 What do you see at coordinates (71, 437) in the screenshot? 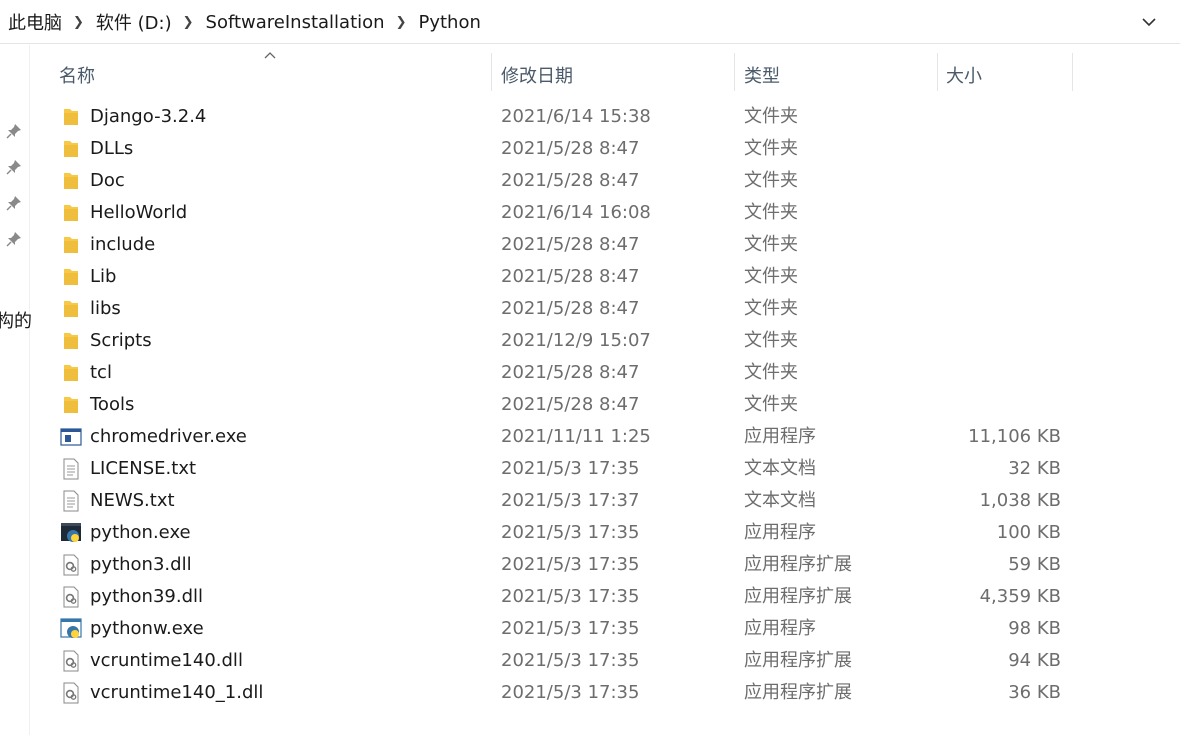
I see `exe-icon` at bounding box center [71, 437].